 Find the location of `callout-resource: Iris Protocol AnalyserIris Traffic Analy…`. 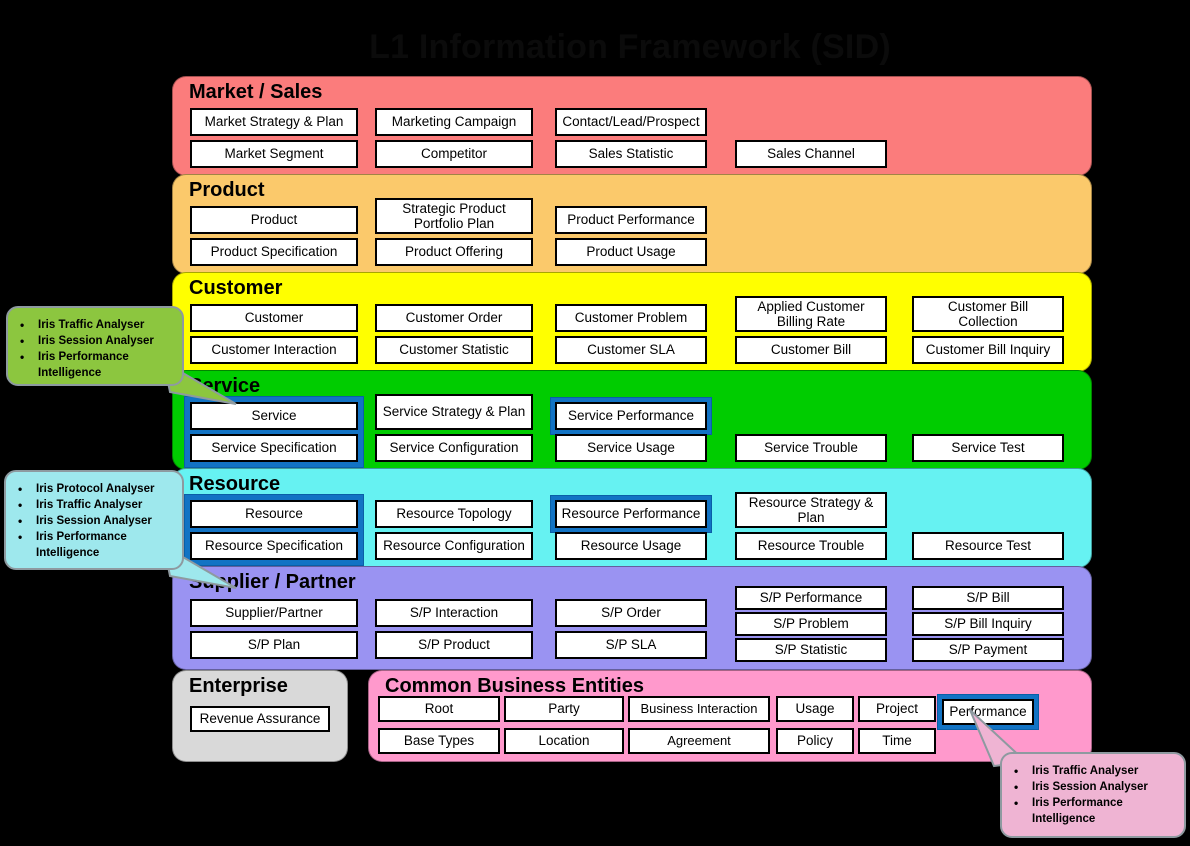

callout-resource: Iris Protocol AnalyserIris Traffic Analy… is located at coordinates (94, 520).